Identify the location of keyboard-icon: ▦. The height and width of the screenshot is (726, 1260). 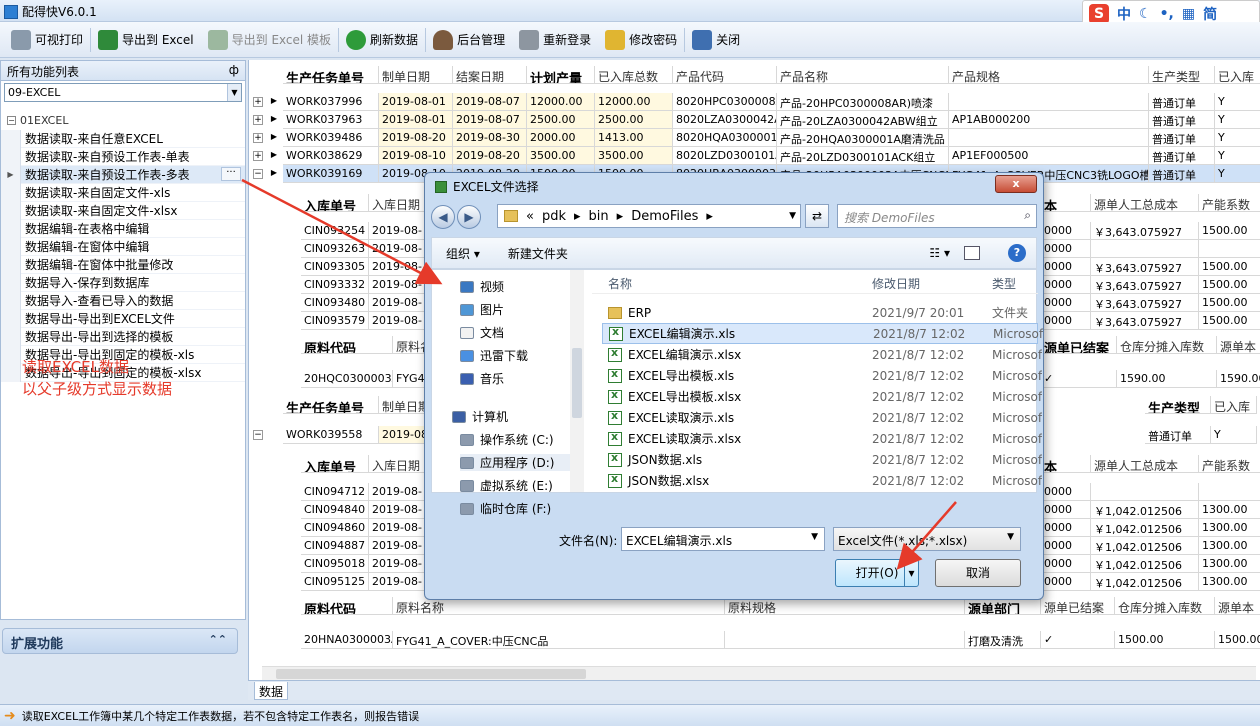
(1188, 14).